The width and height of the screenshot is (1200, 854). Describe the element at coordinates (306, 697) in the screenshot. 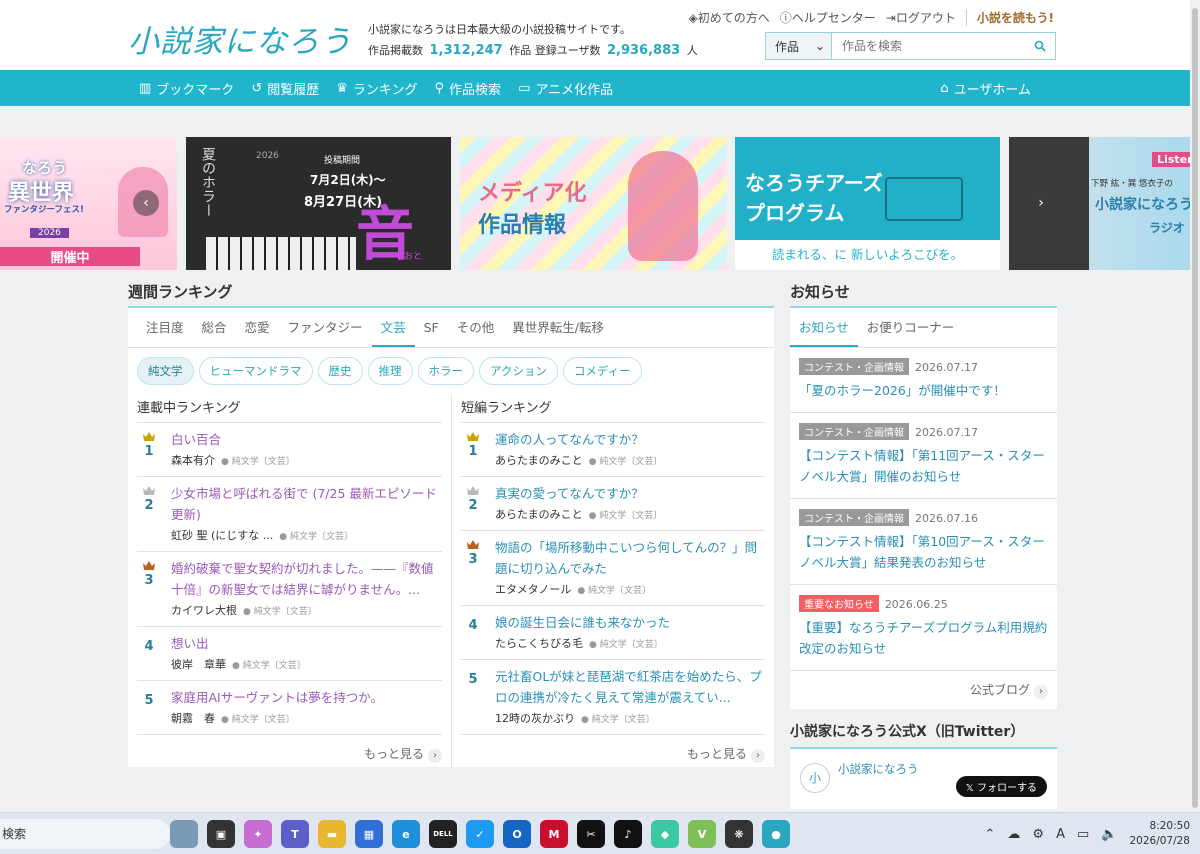

I see `rank-title-link: 家庭用AIサーヴァントは夢を持つか。` at that location.